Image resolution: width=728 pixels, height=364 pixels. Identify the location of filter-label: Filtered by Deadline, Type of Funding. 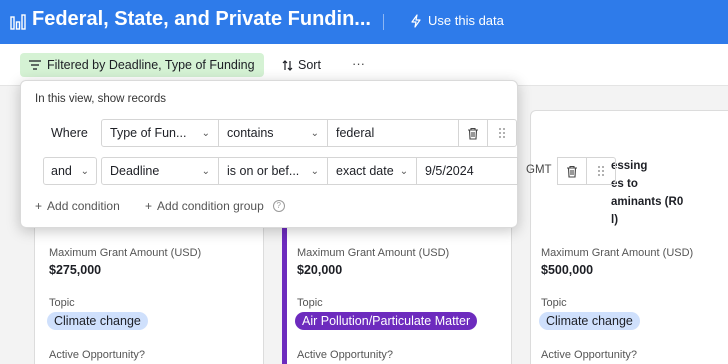
(151, 65).